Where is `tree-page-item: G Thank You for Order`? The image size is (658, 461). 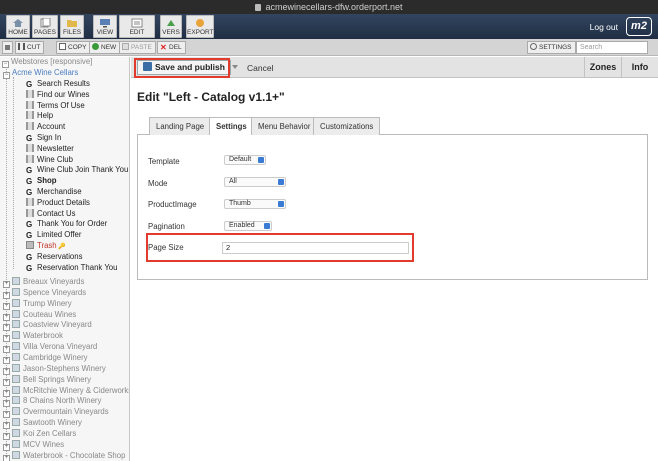
tree-page-item: G Thank You for Order is located at coordinates (66, 224).